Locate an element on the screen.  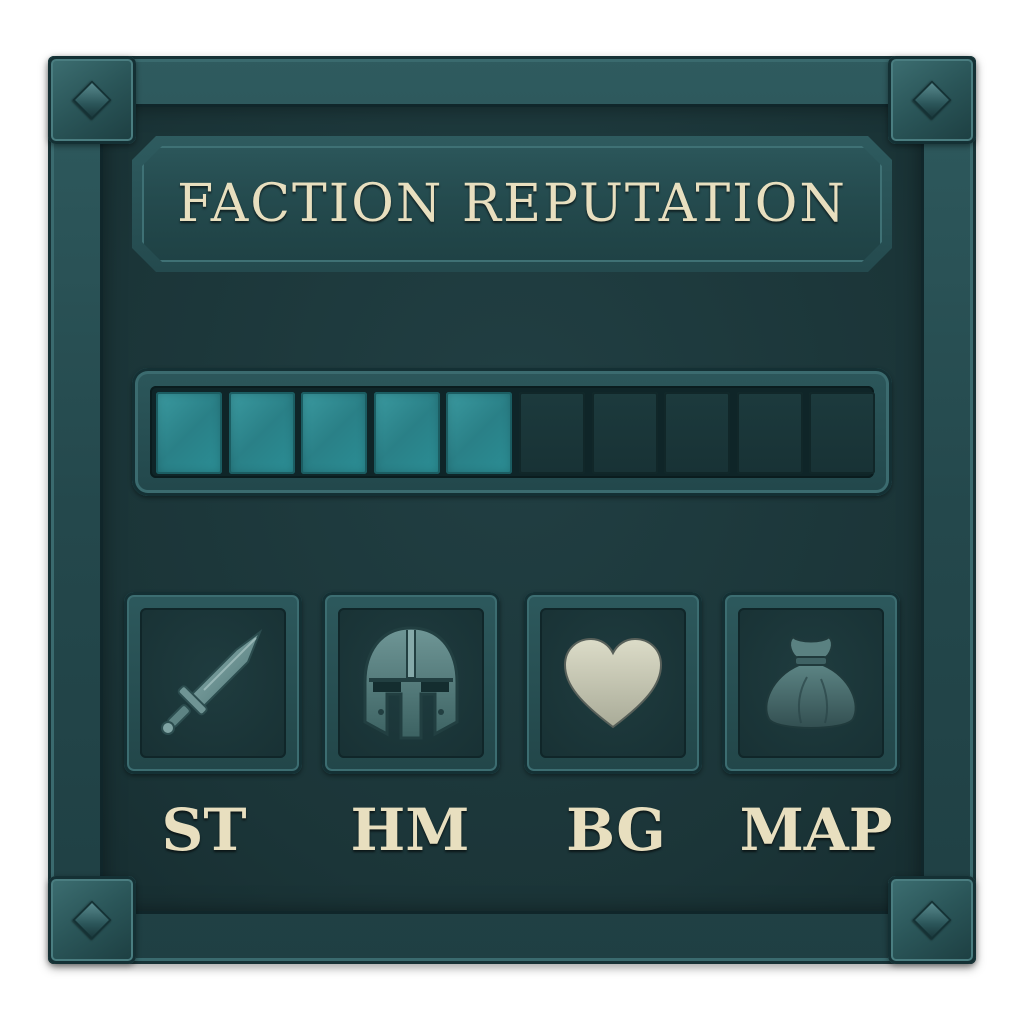
slot-label-map: MAP is located at coordinates (816, 830).